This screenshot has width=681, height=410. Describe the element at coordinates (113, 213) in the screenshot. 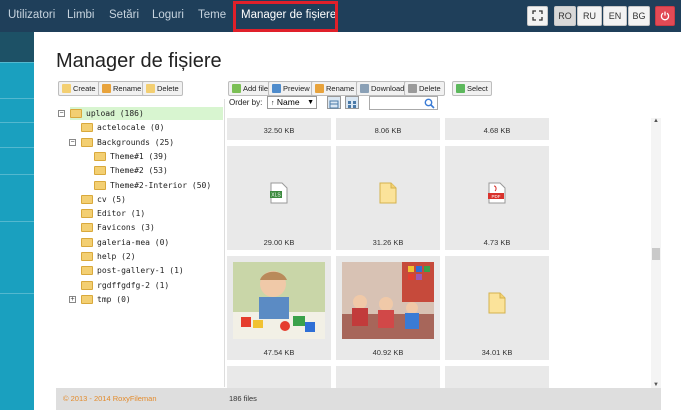

I see `tree-folder-item: Editor (1)` at that location.